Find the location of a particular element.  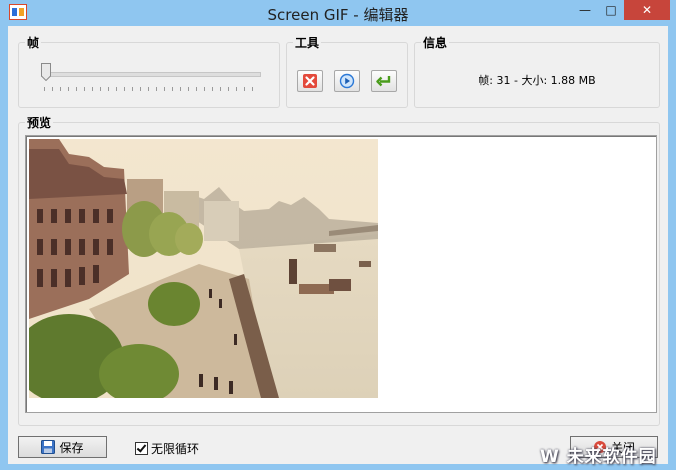

info-text: 帧: 31 - 大小: 1.88 MB is located at coordinates (537, 80).